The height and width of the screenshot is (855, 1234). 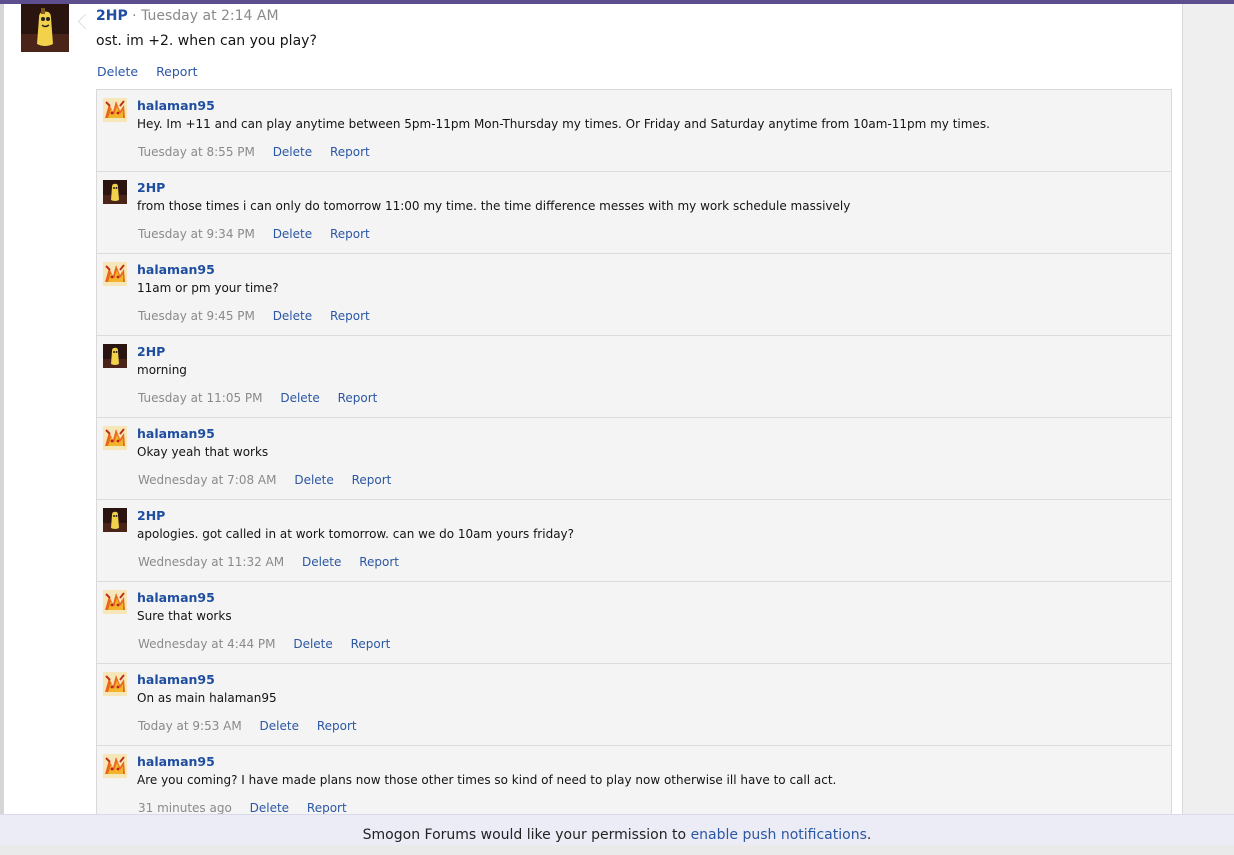 I want to click on comment-meta: Tuesday at 11:05 PM Delete Report, so click(x=264, y=398).